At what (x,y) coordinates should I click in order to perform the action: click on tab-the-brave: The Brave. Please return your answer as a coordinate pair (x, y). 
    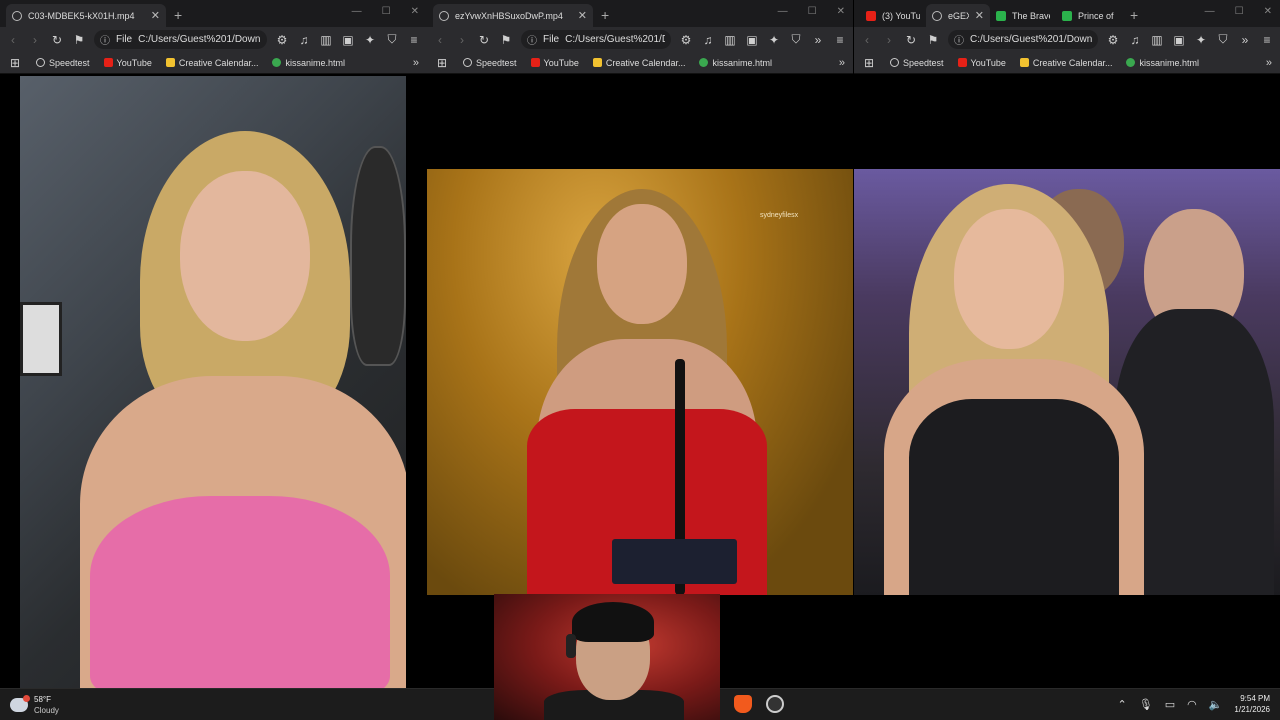
    Looking at the image, I should click on (1023, 15).